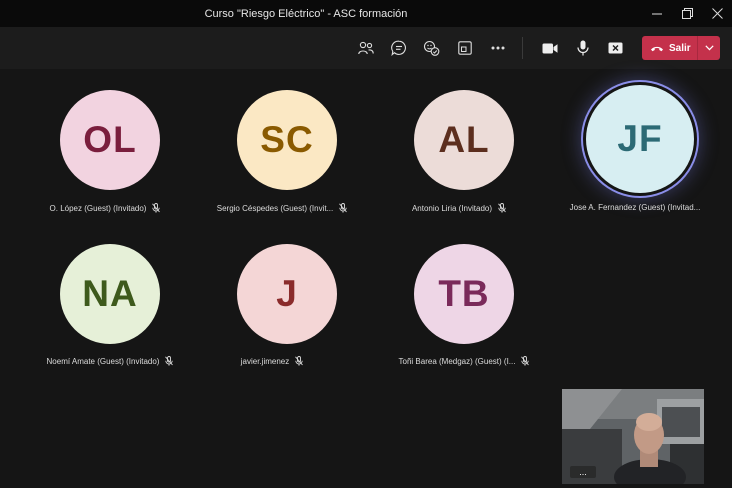 The width and height of the screenshot is (732, 488). Describe the element at coordinates (98, 208) in the screenshot. I see `participant-name: O. López (Guest) (Invitado)` at that location.